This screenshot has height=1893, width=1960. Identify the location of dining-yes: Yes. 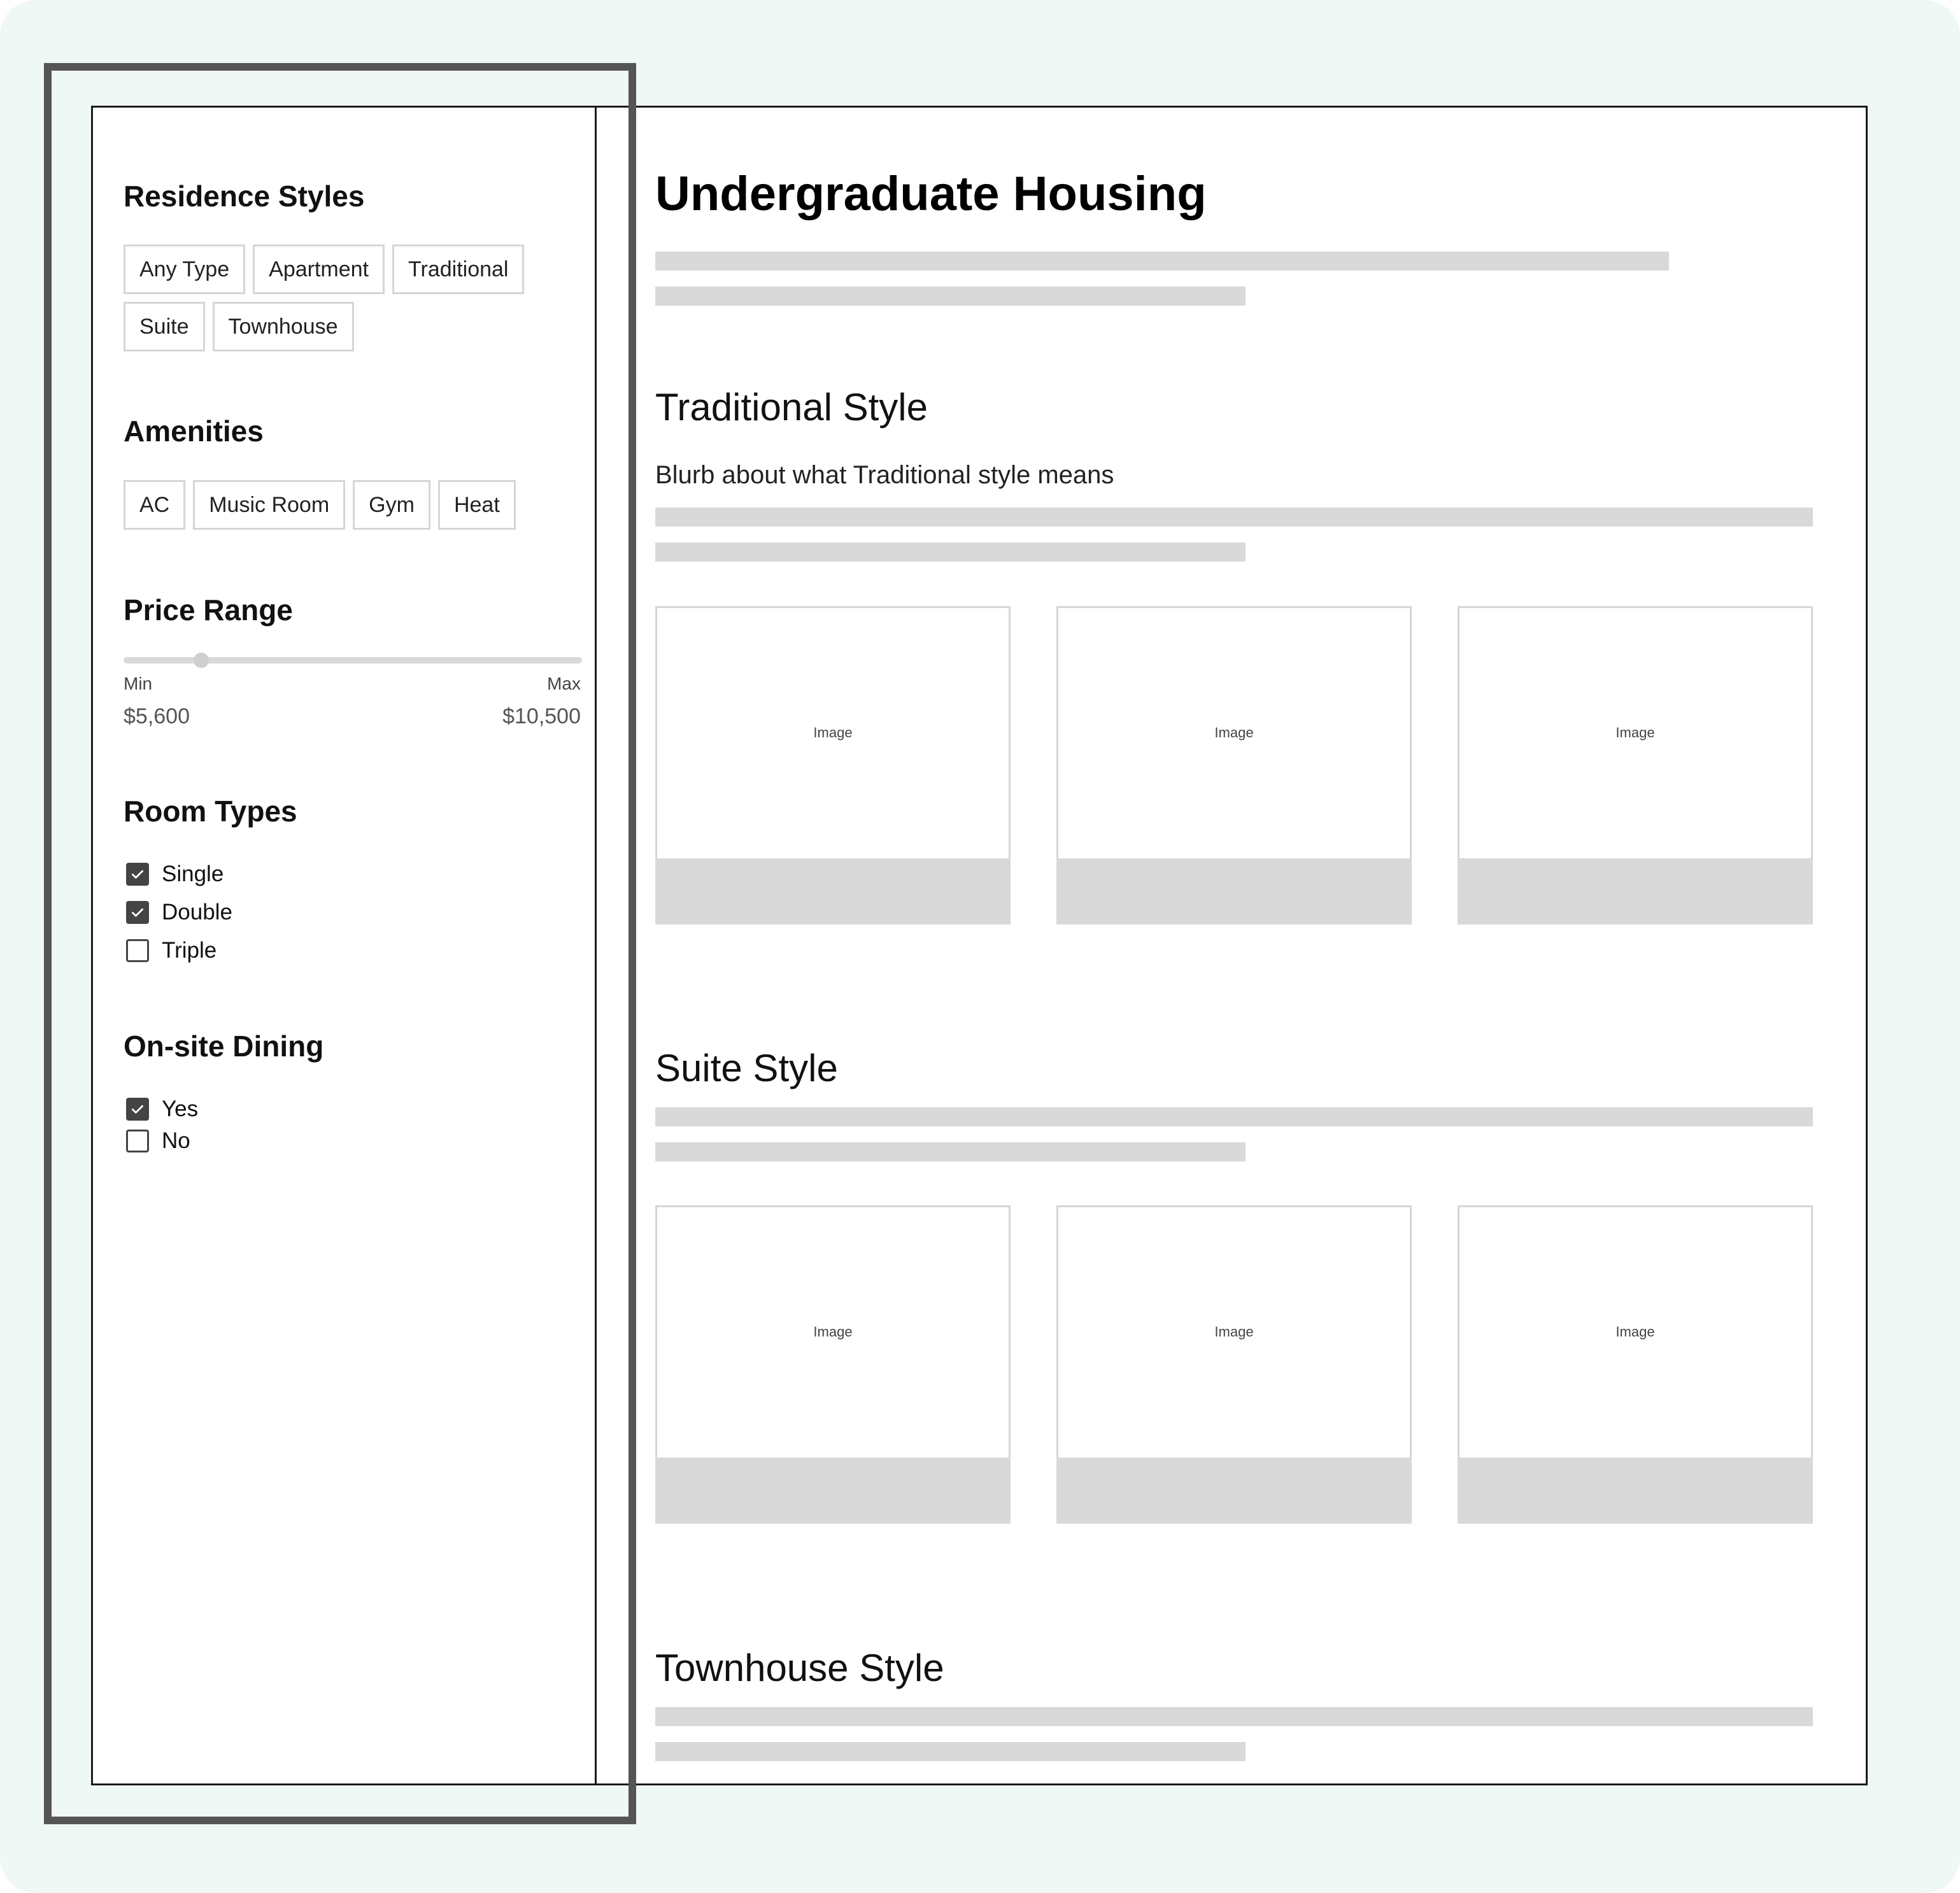
(162, 1109).